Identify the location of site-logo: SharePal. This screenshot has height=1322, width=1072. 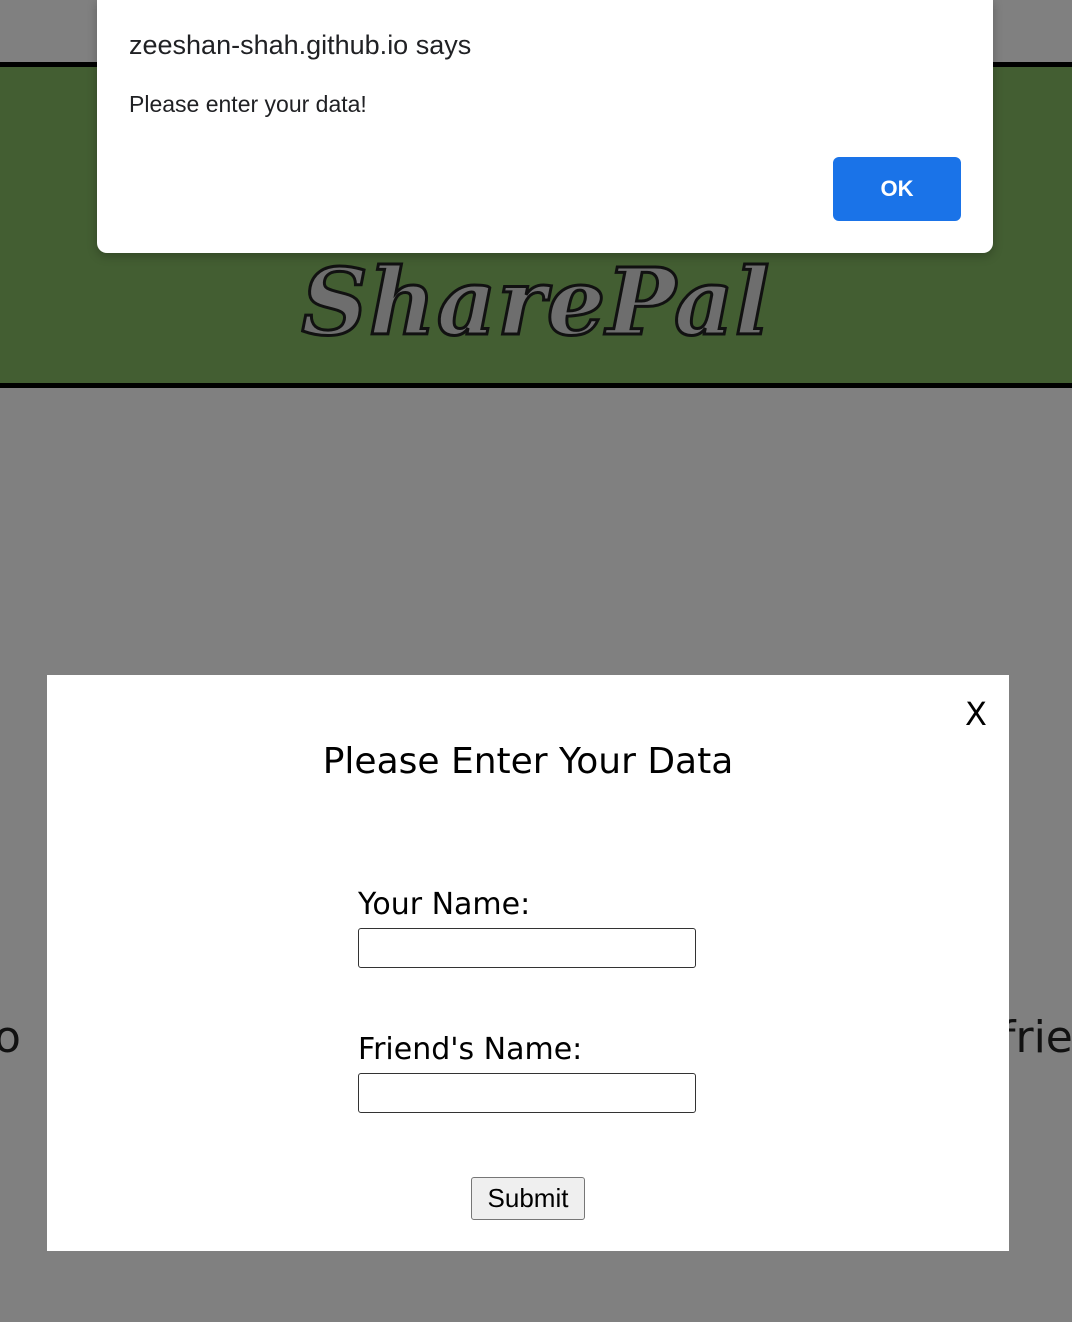
(535, 302).